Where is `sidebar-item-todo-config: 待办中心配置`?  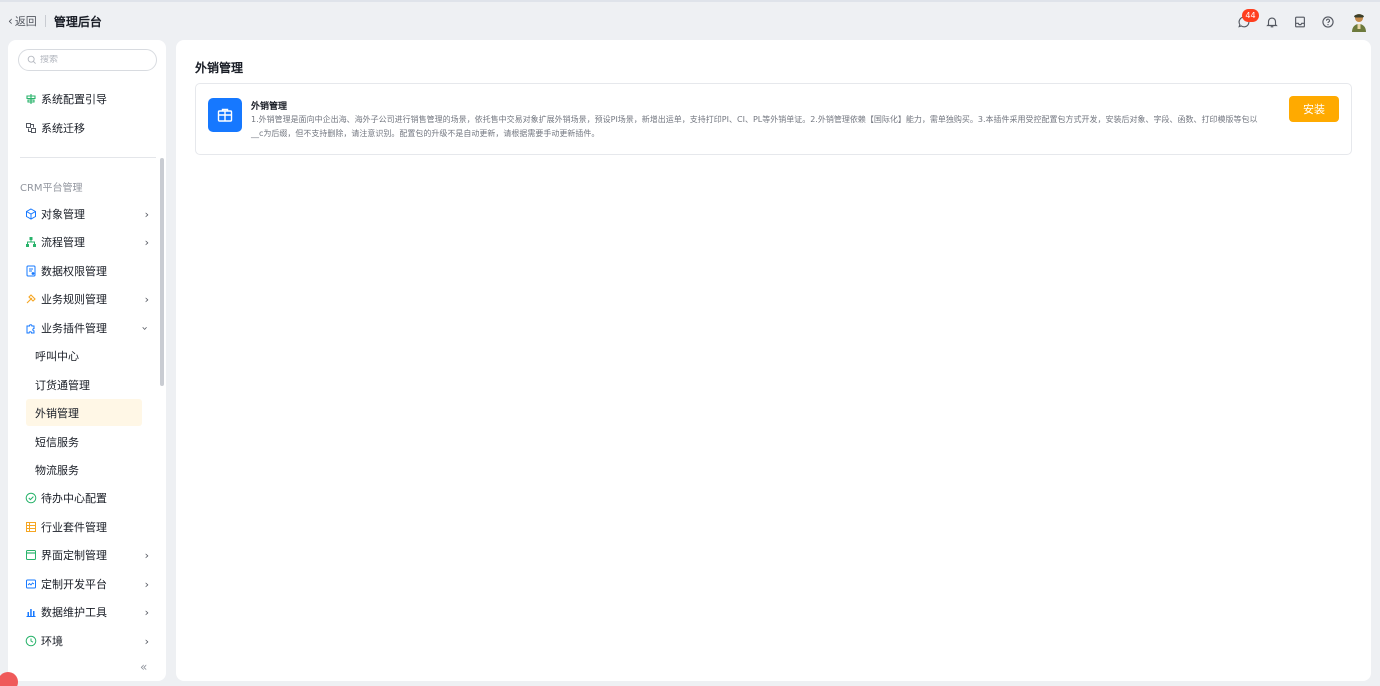
sidebar-item-todo-config: 待办中心配置 is located at coordinates (86, 498).